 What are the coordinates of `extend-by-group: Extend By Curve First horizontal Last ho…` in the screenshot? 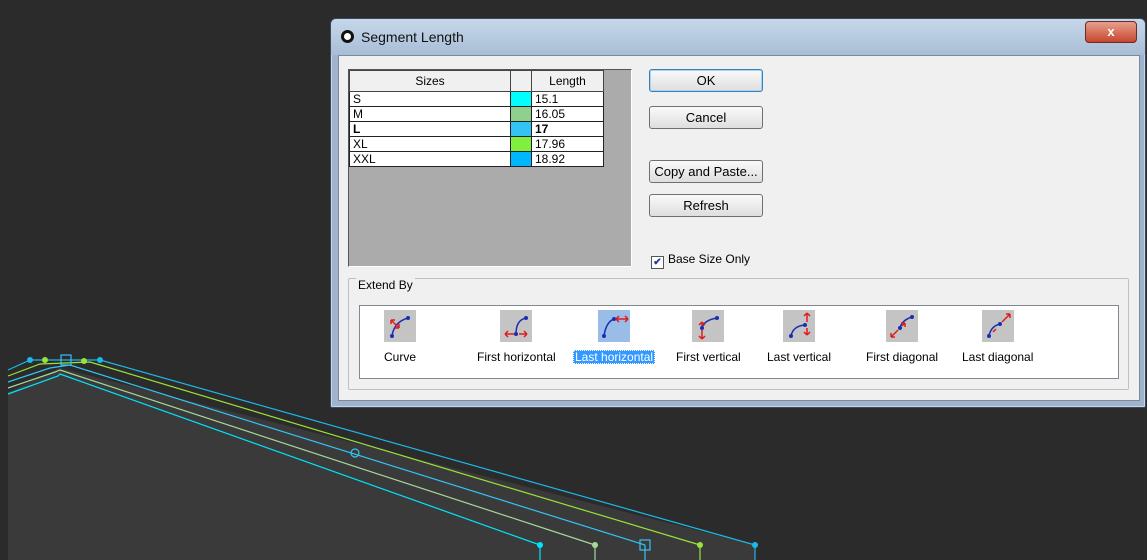 It's located at (738, 334).